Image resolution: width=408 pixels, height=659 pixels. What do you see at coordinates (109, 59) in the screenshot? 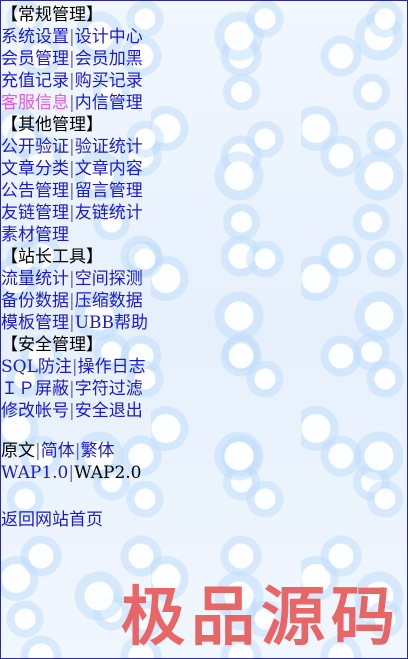
I see `link-member-blacklist: 会员加黑` at bounding box center [109, 59].